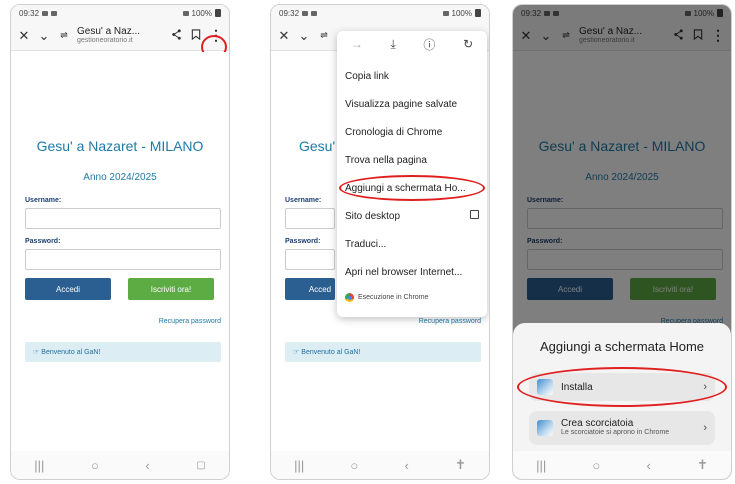 This screenshot has width=735, height=484. Describe the element at coordinates (705, 428) in the screenshot. I see `chevron-right-icon: ›` at that location.